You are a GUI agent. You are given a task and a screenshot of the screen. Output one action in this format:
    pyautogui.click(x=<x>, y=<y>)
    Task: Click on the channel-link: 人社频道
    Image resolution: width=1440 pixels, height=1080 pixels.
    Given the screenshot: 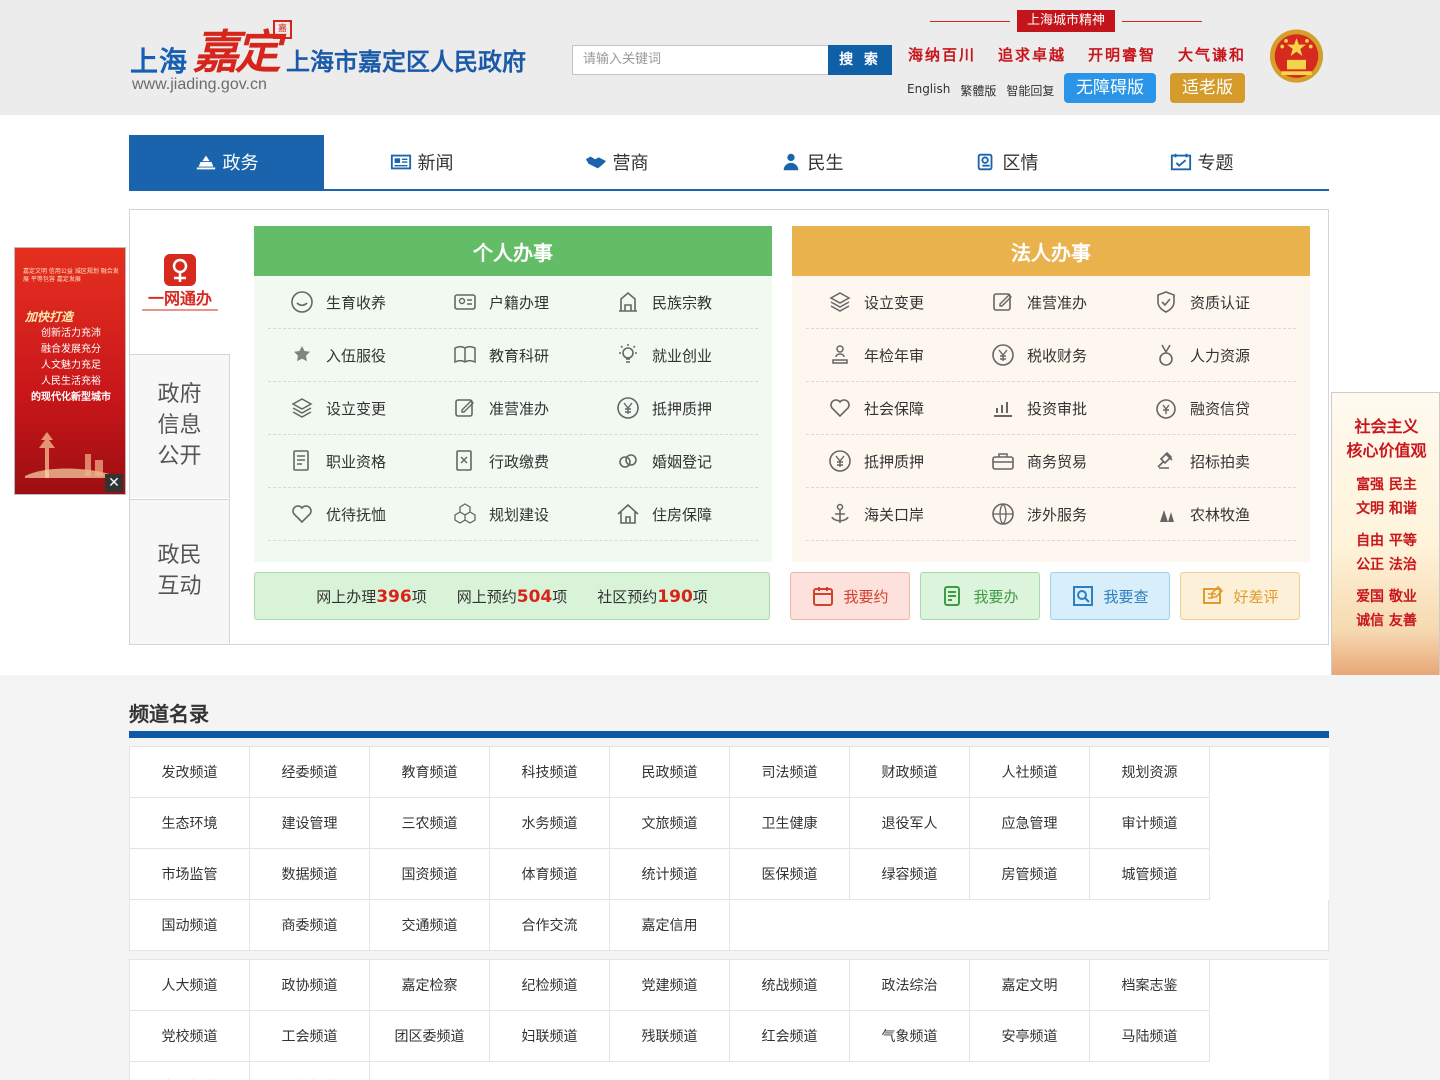 What is the action you would take?
    pyautogui.click(x=1030, y=772)
    